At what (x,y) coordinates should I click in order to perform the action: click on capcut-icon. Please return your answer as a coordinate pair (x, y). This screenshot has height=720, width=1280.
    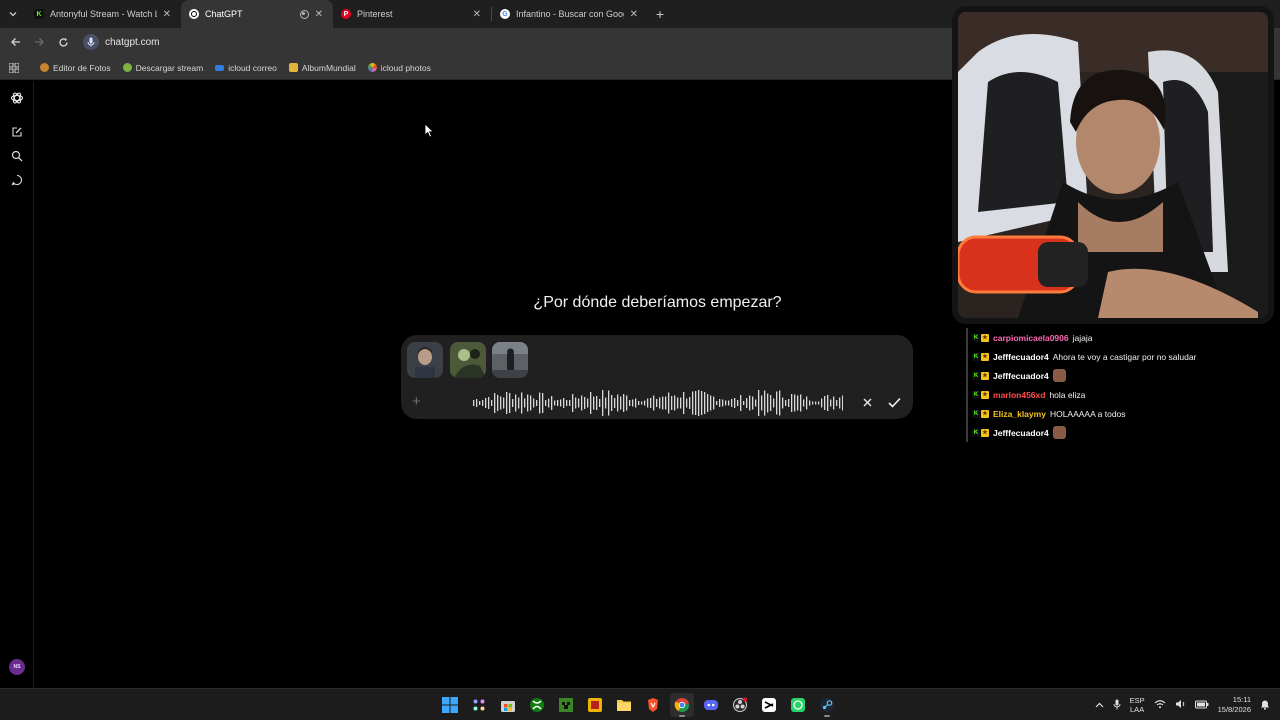
    Looking at the image, I should click on (769, 705).